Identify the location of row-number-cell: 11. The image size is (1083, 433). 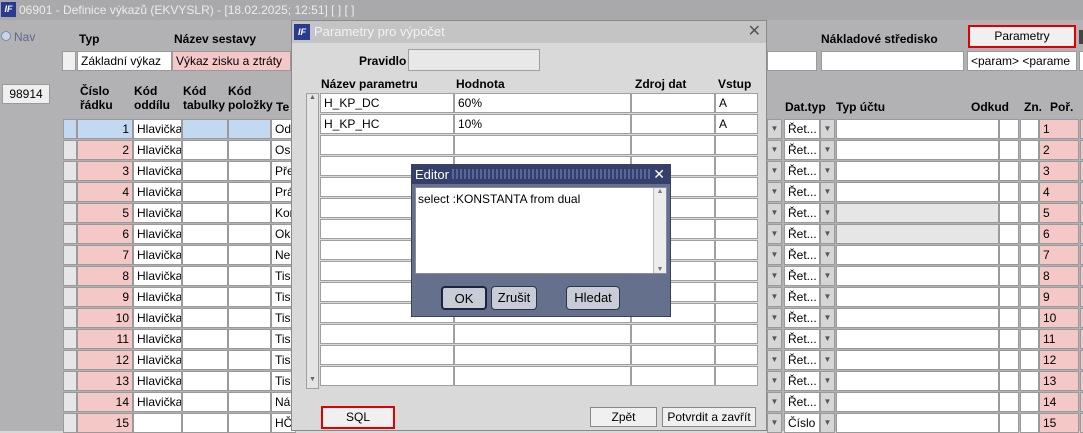
(105, 339).